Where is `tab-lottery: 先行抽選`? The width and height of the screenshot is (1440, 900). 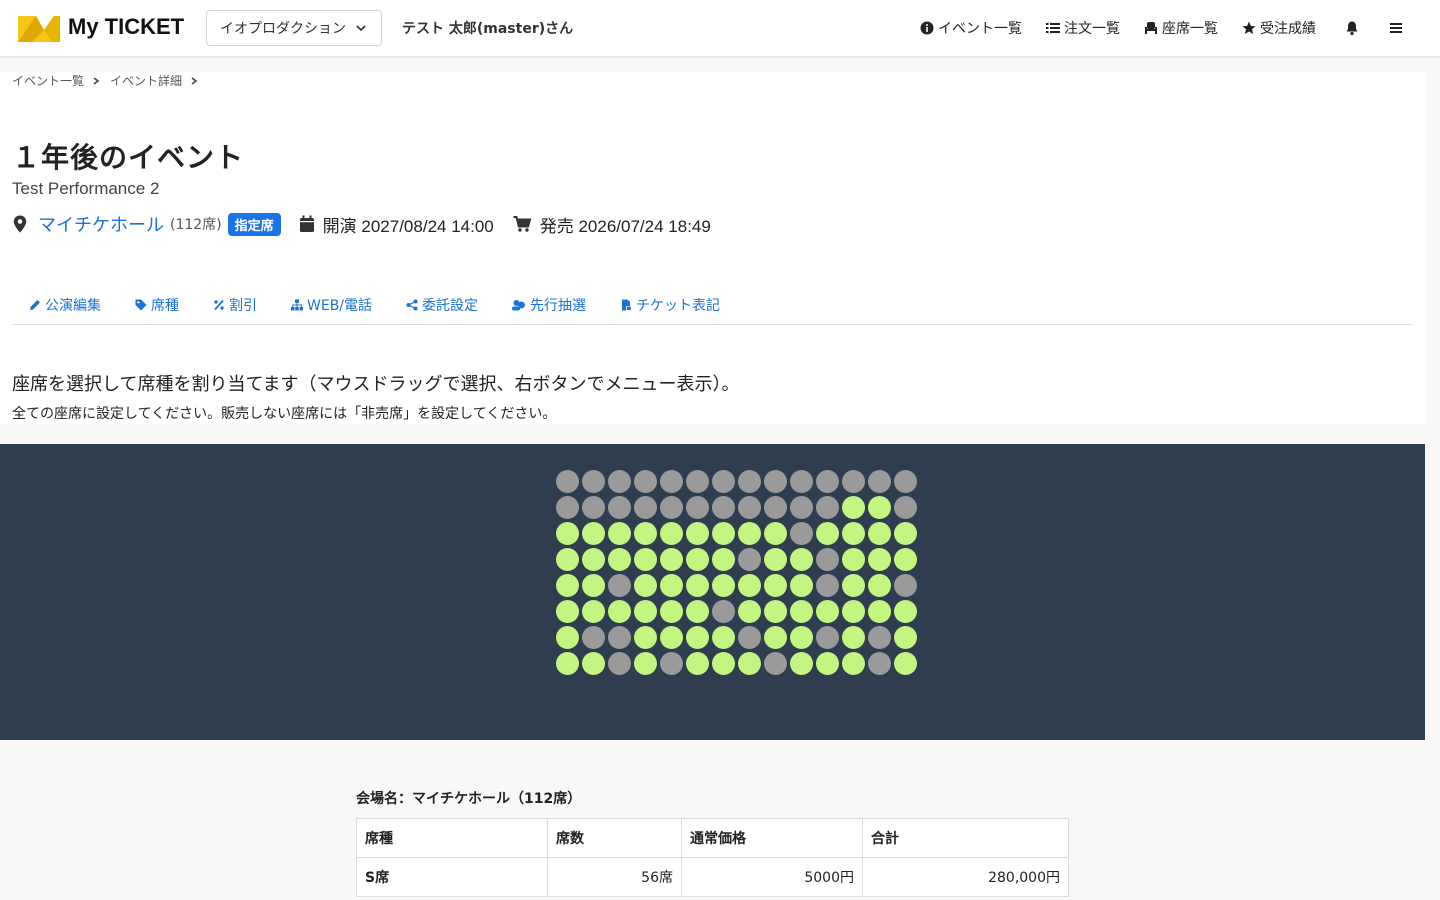 tab-lottery: 先行抽選 is located at coordinates (549, 305).